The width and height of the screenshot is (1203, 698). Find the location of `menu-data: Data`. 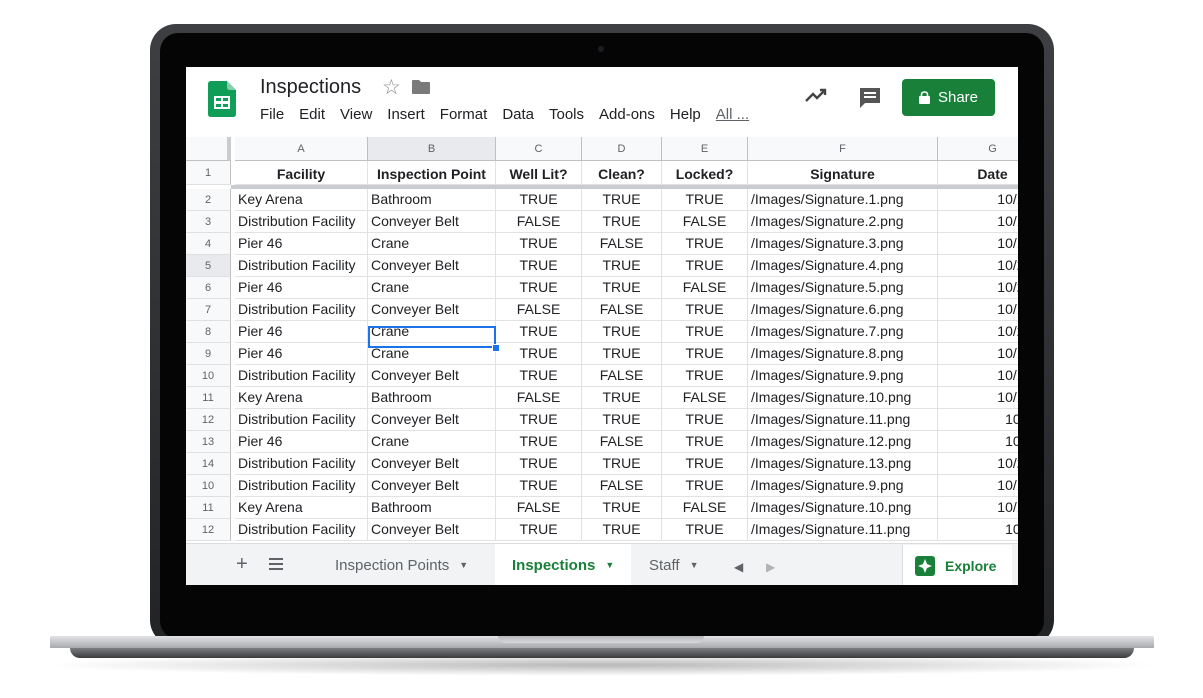

menu-data: Data is located at coordinates (518, 114).